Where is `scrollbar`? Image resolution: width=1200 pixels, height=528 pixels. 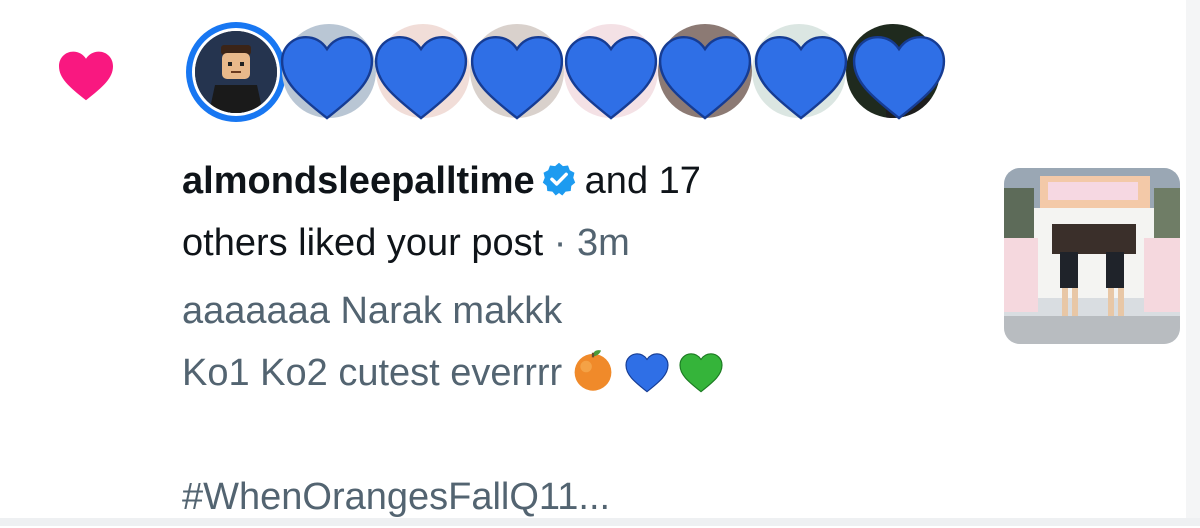
scrollbar is located at coordinates (1193, 263).